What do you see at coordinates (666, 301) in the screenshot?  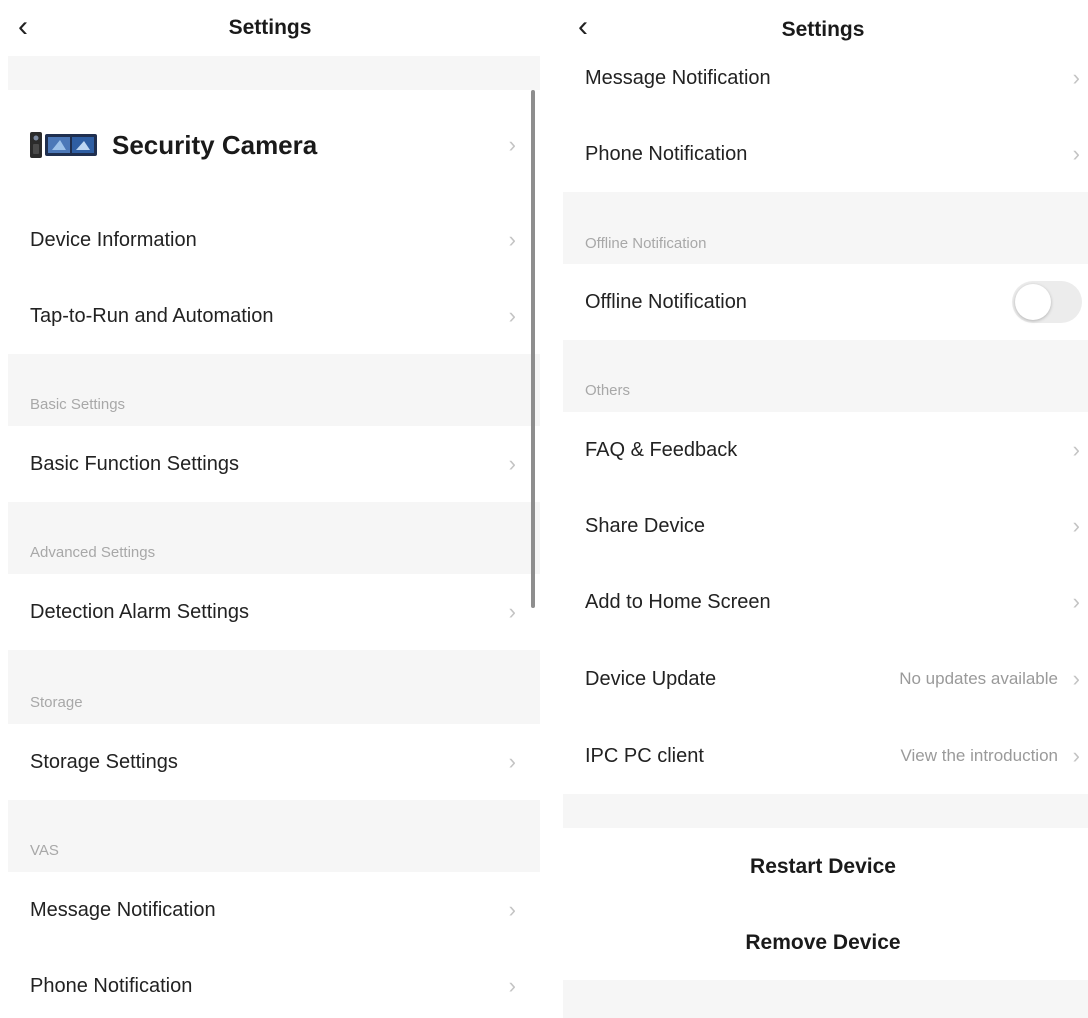 I see `row-label: Offline Notification` at bounding box center [666, 301].